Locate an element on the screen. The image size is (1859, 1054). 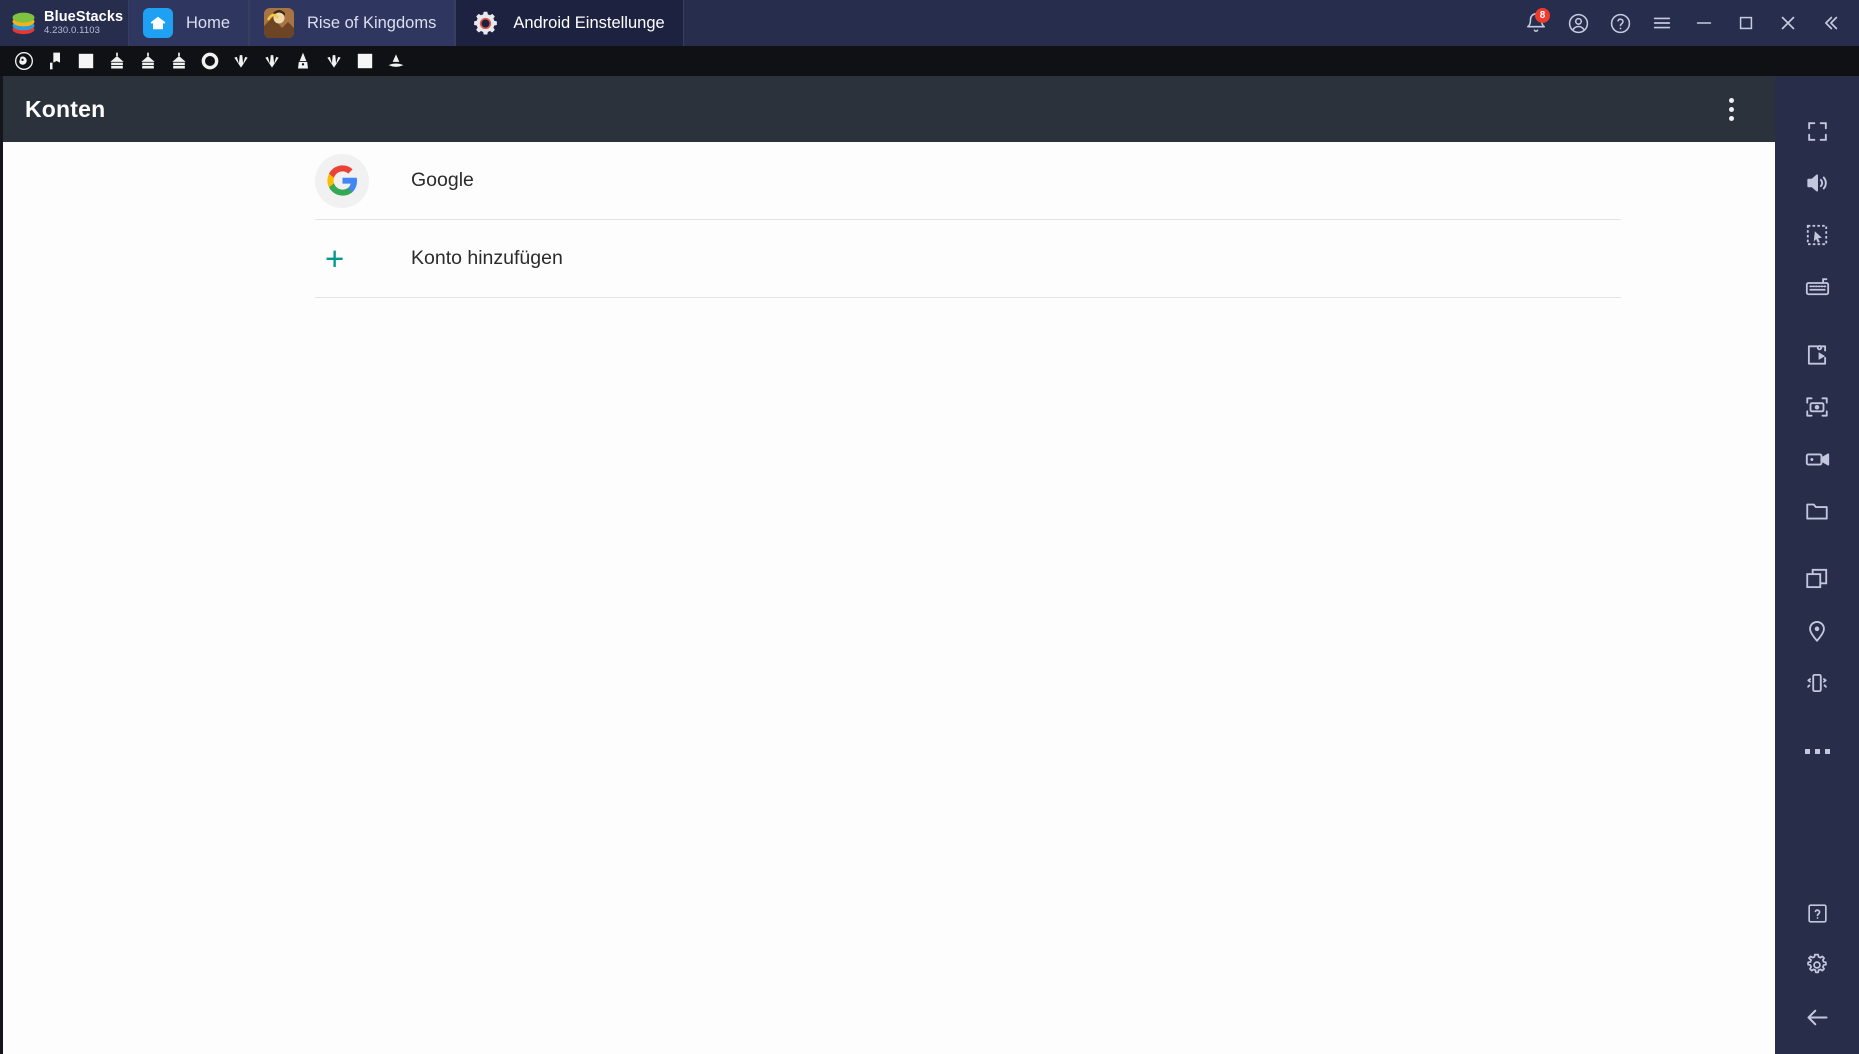
maximize-button is located at coordinates (1746, 23).